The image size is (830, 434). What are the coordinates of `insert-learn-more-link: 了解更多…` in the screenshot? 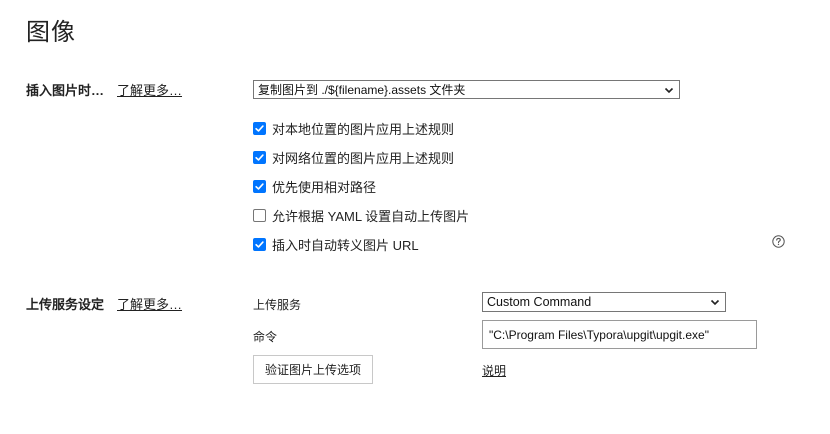 It's located at (149, 89).